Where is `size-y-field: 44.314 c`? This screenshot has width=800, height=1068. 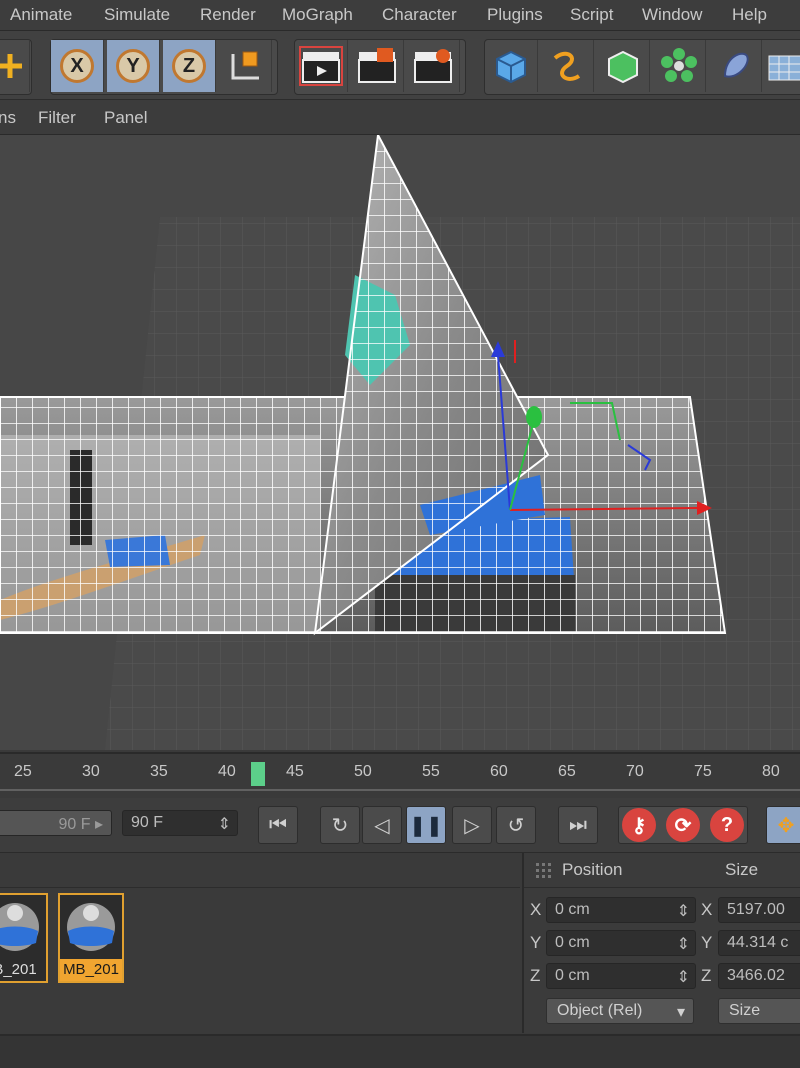
size-y-field: 44.314 c is located at coordinates (759, 943).